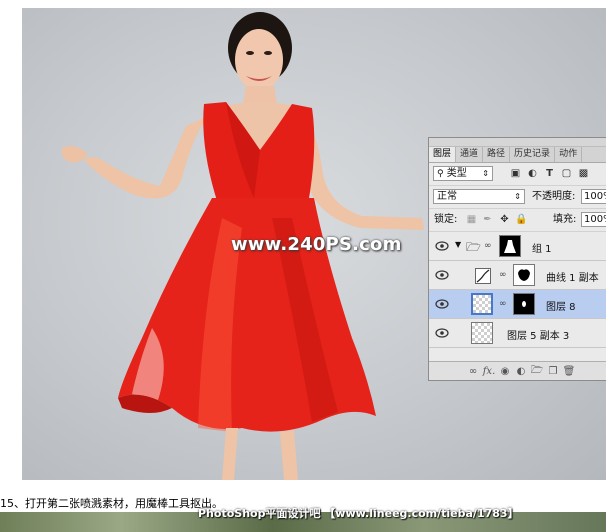 Image resolution: width=606 pixels, height=532 pixels. I want to click on layer-mask-thumbnail, so click(524, 304).